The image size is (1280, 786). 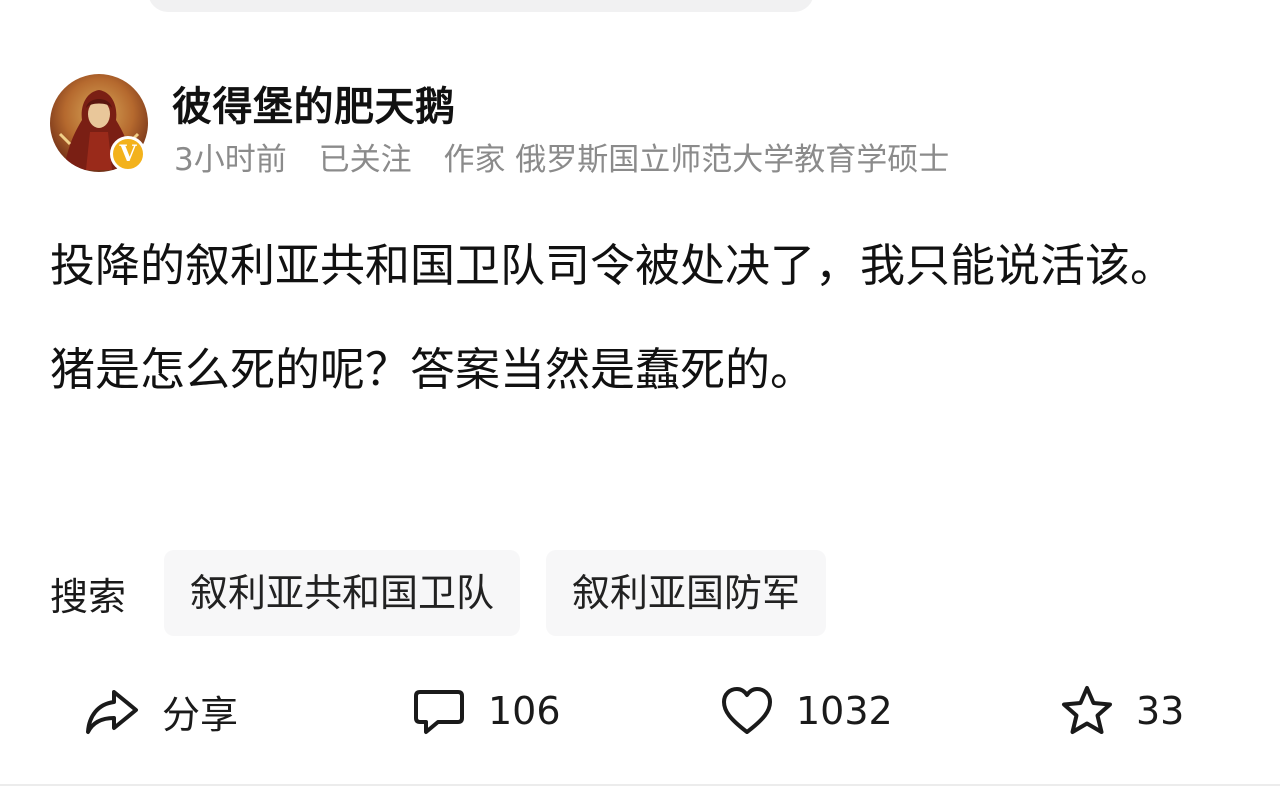 What do you see at coordinates (686, 593) in the screenshot?
I see `search-tag: 叙利亚国防军` at bounding box center [686, 593].